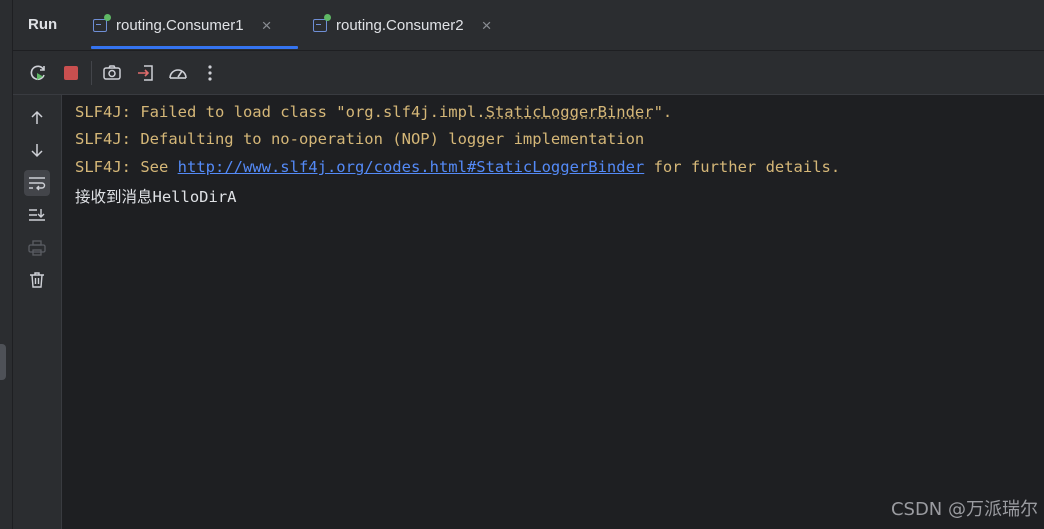  I want to click on previous-occurrence-button, so click(37, 118).